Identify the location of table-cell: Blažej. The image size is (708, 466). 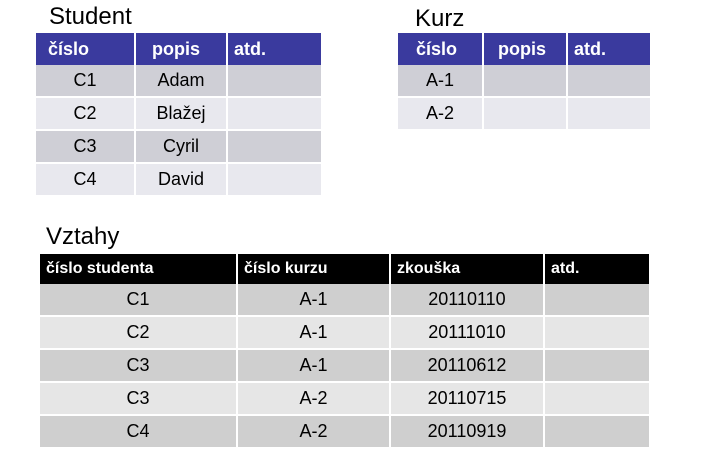
(181, 114).